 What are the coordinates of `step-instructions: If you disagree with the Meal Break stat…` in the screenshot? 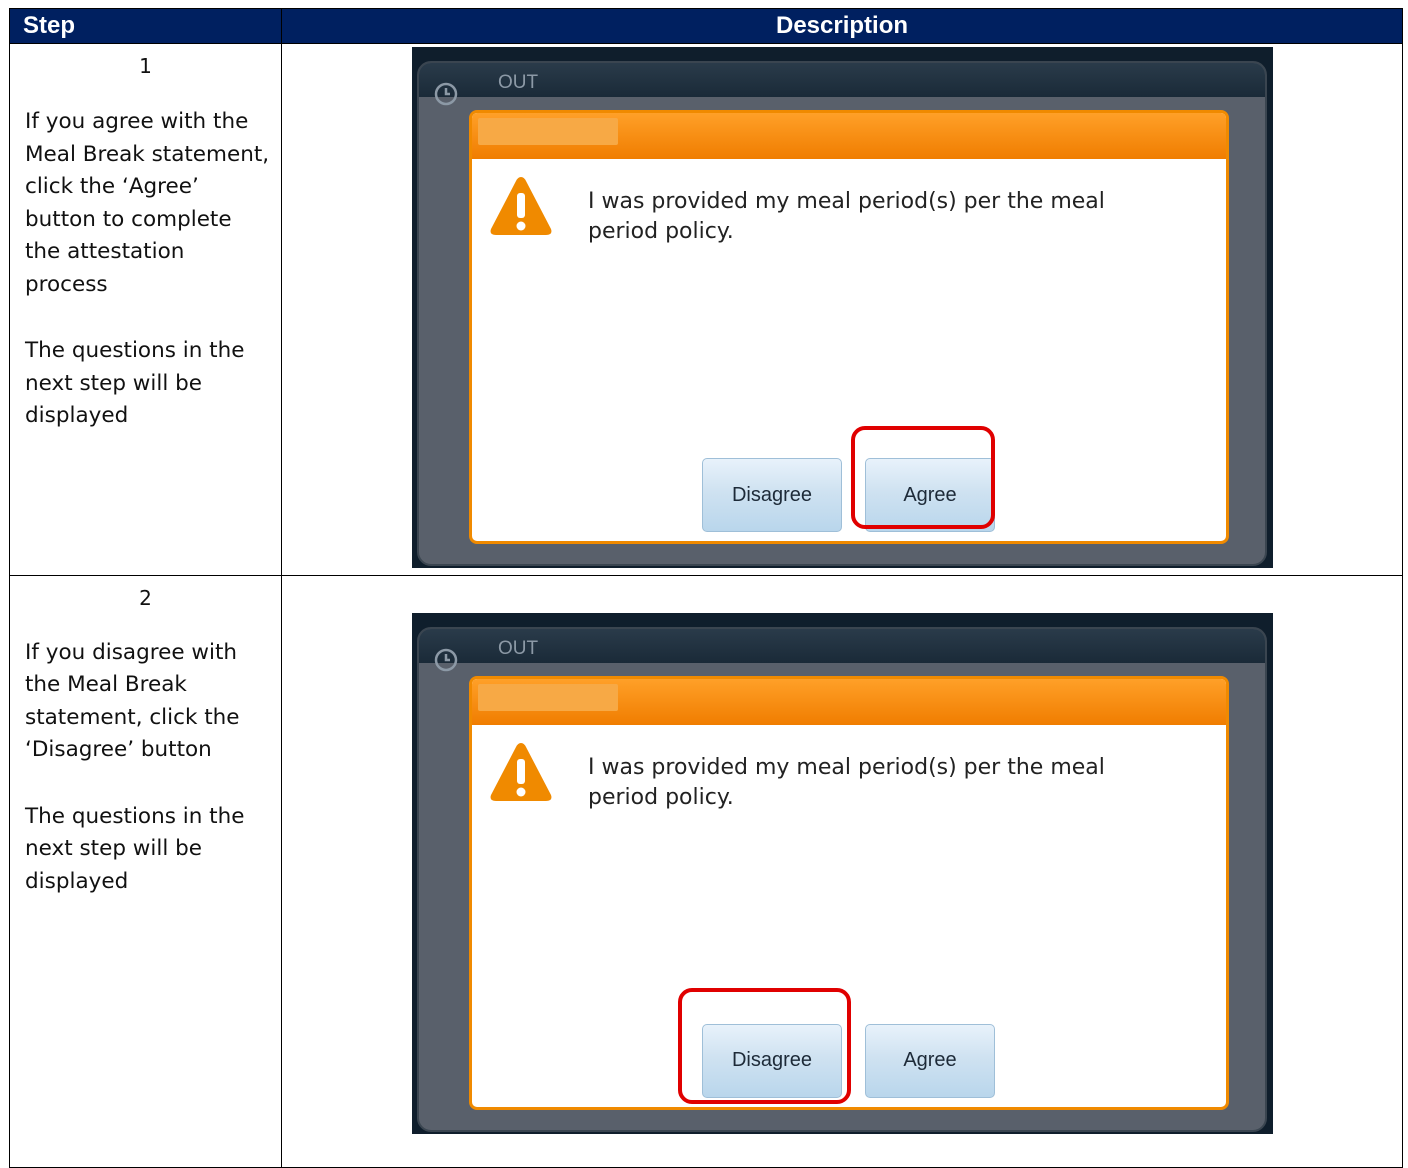 It's located at (145, 768).